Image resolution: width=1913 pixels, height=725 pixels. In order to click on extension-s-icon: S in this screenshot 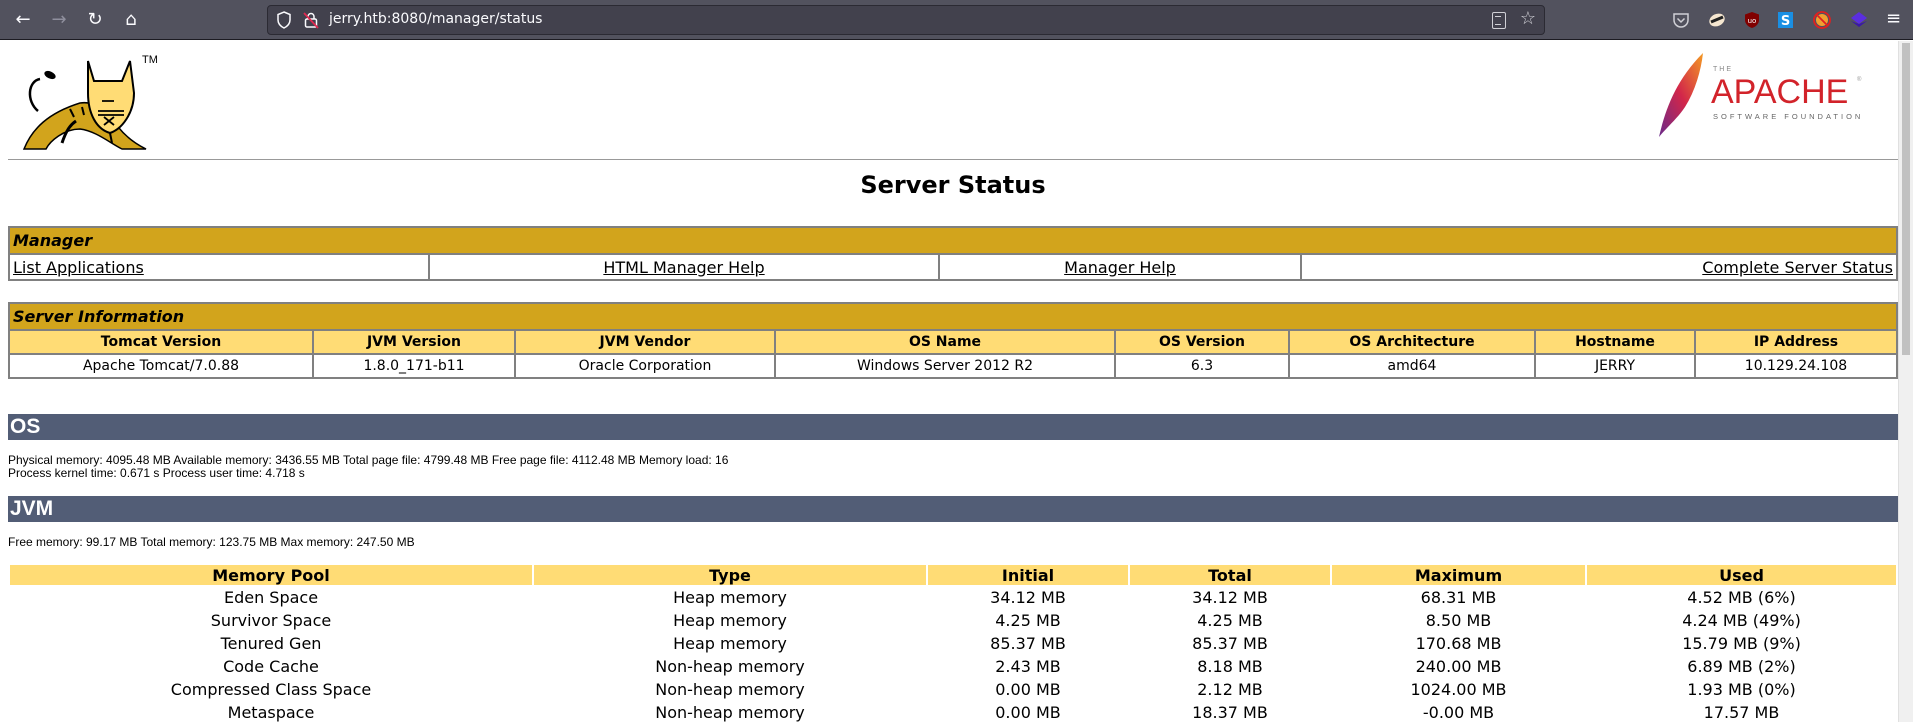, I will do `click(1786, 20)`.